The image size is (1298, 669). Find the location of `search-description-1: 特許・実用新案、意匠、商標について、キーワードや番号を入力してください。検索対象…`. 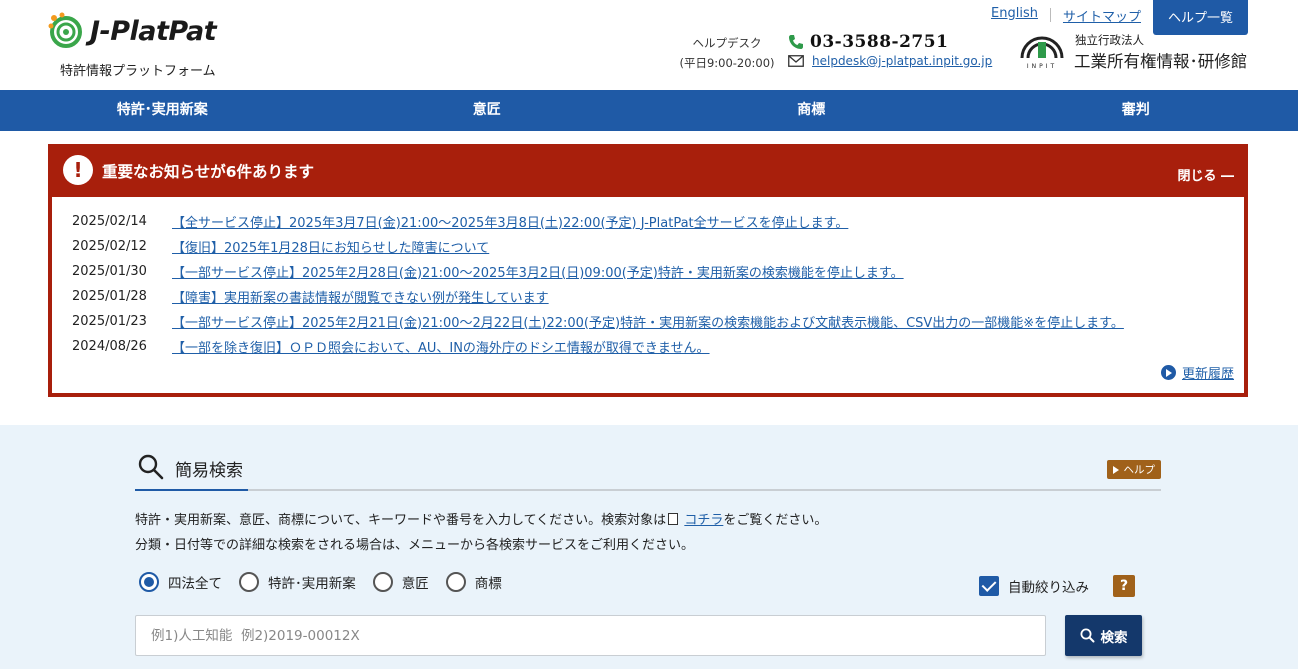

search-description-1: 特許・実用新案、意匠、商標について、キーワードや番号を入力してください。検索対象… is located at coordinates (481, 518).